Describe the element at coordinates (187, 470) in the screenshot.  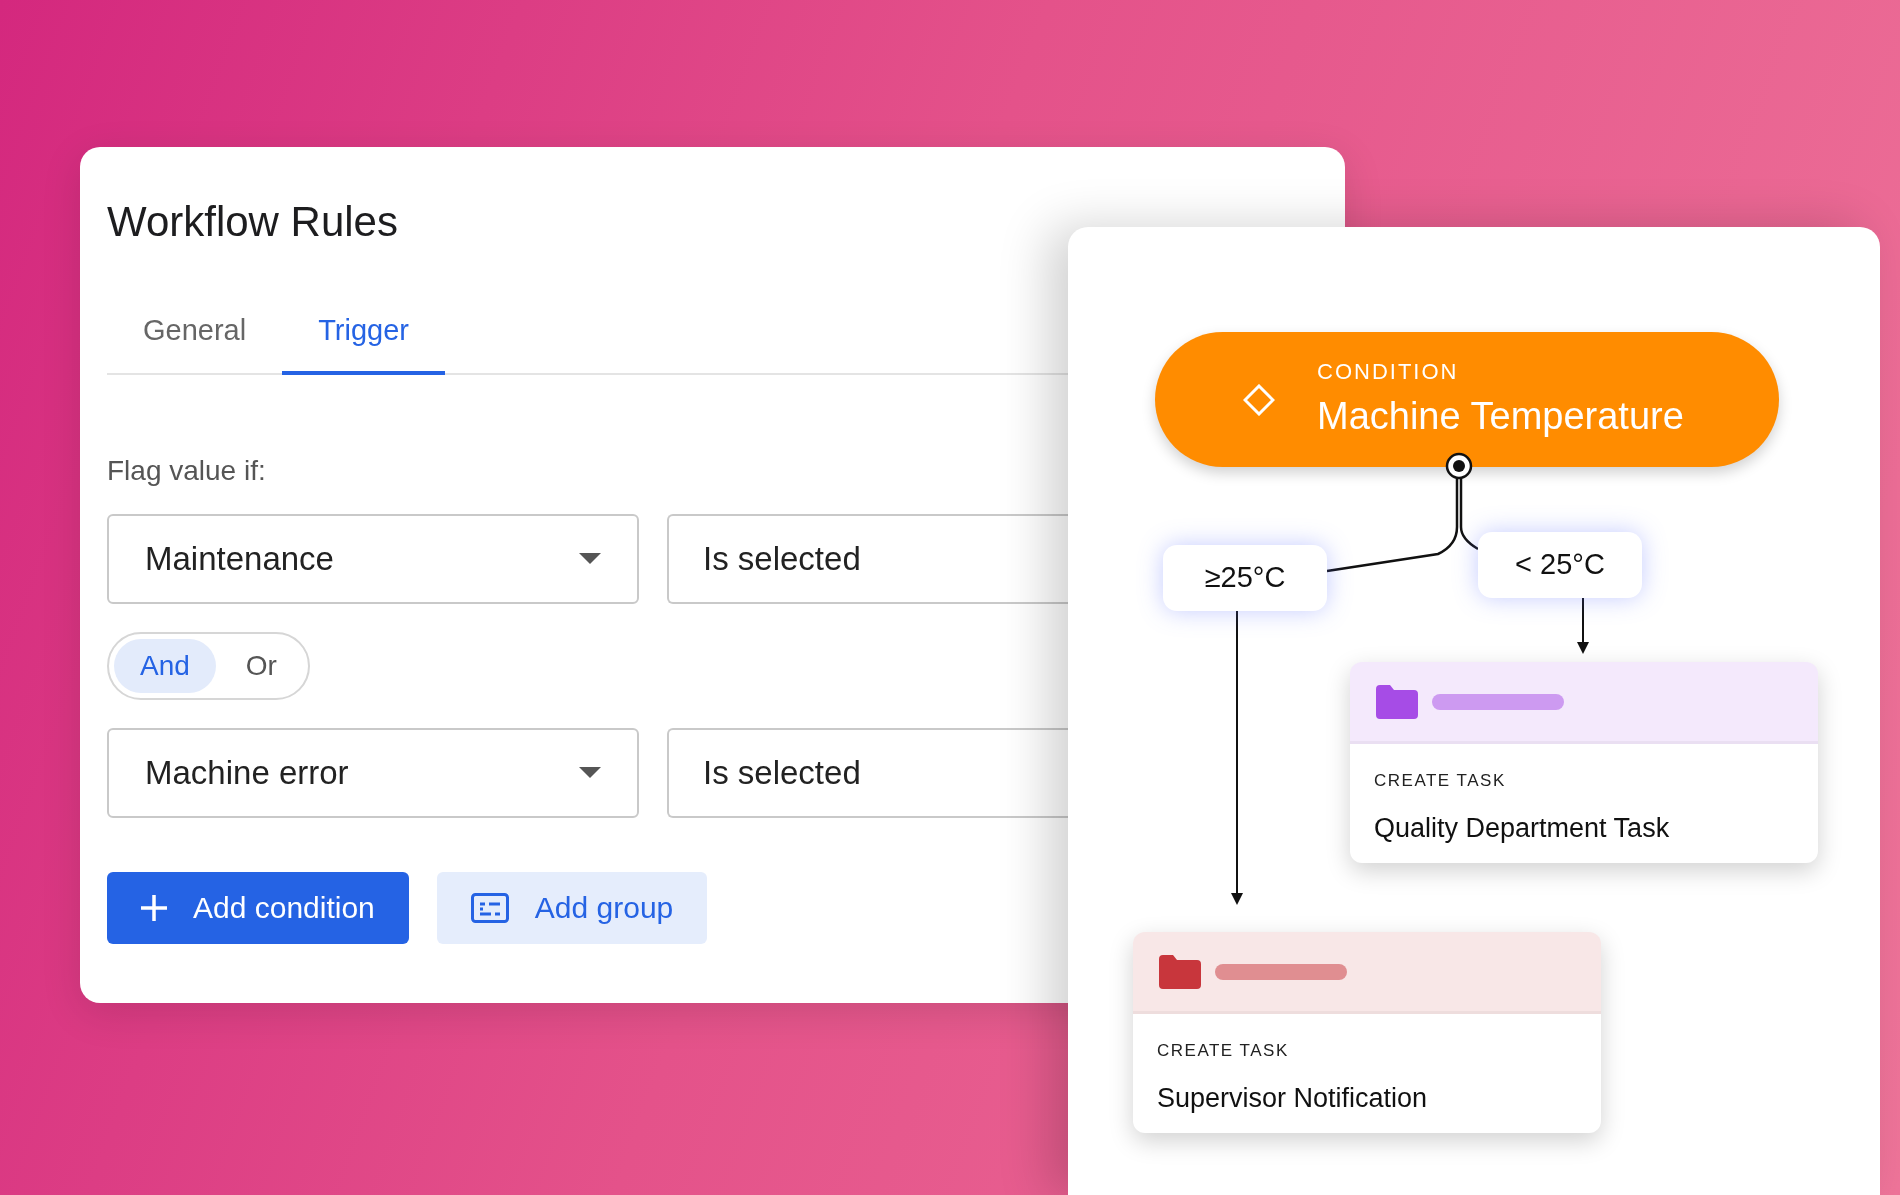
I see `field-label: Flag value if:` at that location.